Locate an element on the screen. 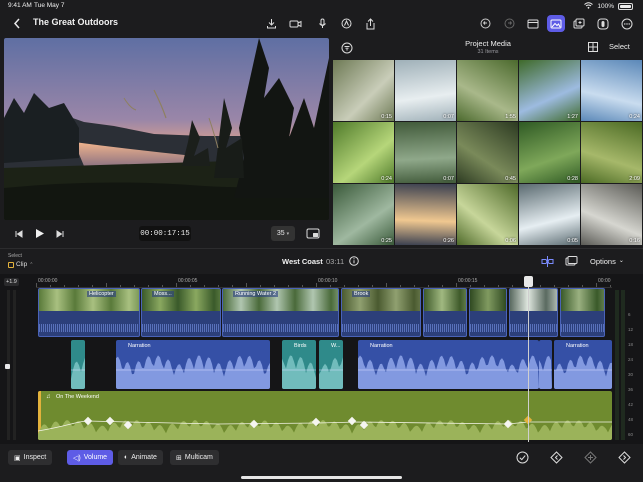 Image resolution: width=643 pixels, height=482 pixels. meter-label: 30 is located at coordinates (630, 374).